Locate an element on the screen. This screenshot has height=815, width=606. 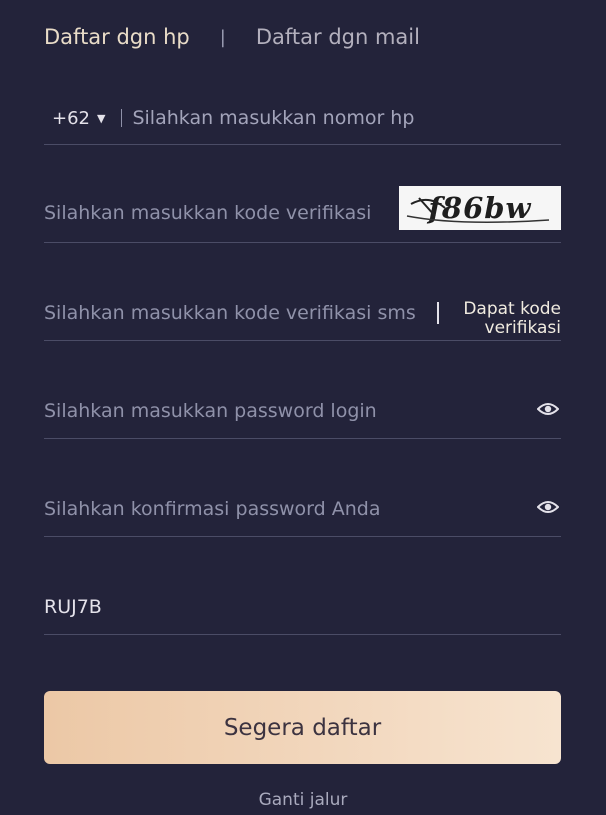
register-tabs: Daftar dgn hp | Daftar dgn mail is located at coordinates (232, 37).